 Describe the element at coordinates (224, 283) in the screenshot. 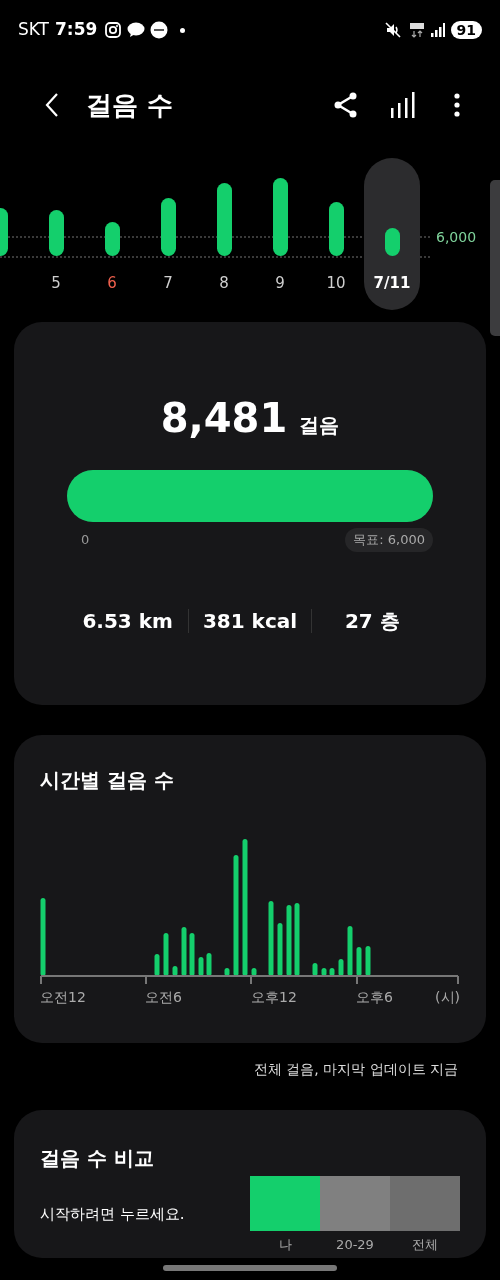

I see `day-label: 8` at that location.